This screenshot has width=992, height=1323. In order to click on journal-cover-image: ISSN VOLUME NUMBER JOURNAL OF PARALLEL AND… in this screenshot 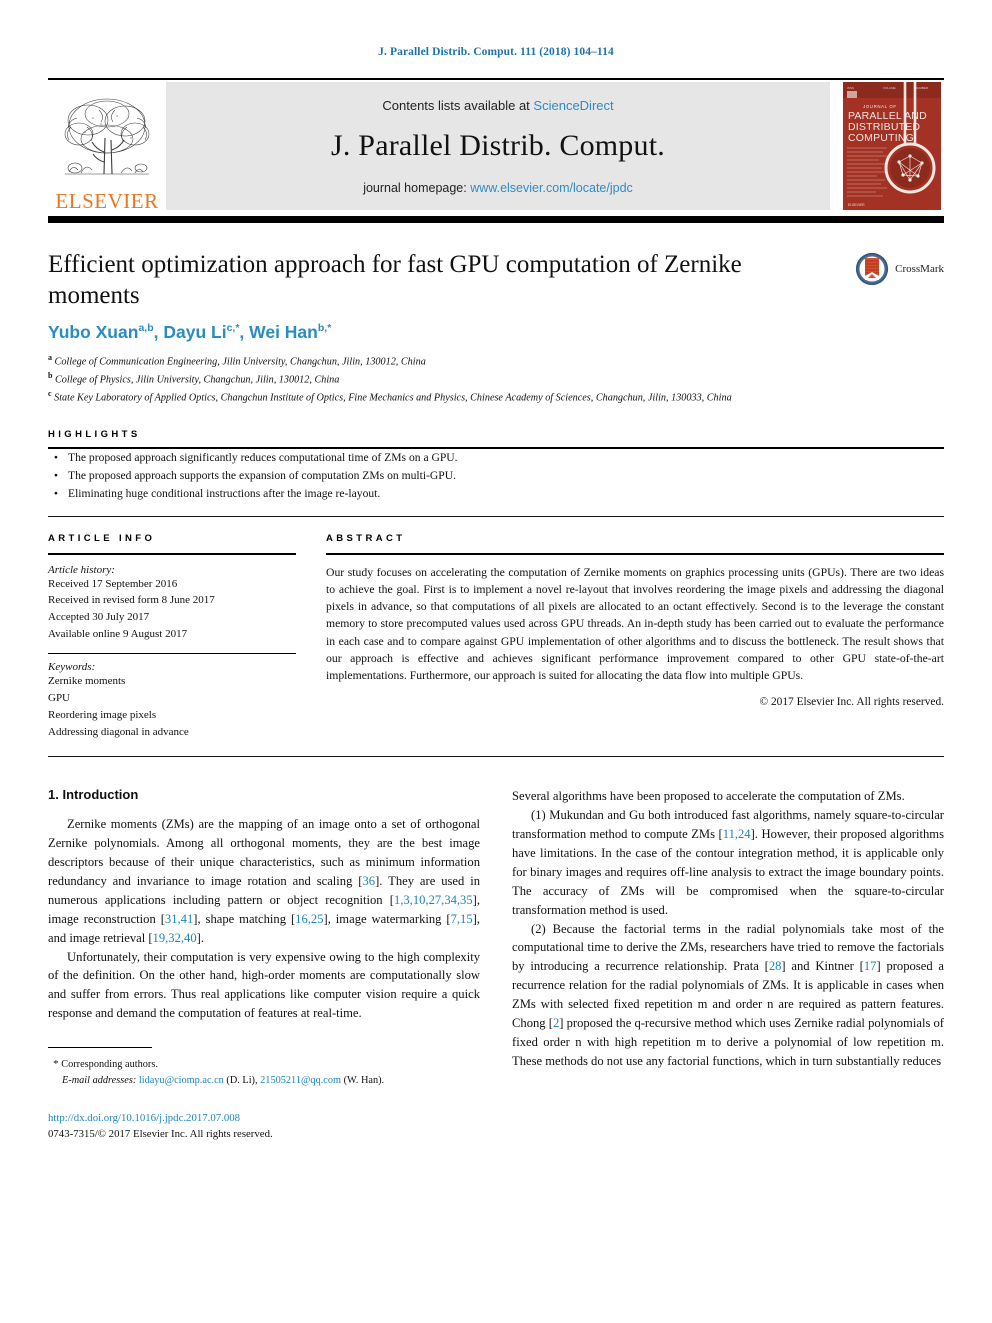, I will do `click(892, 146)`.